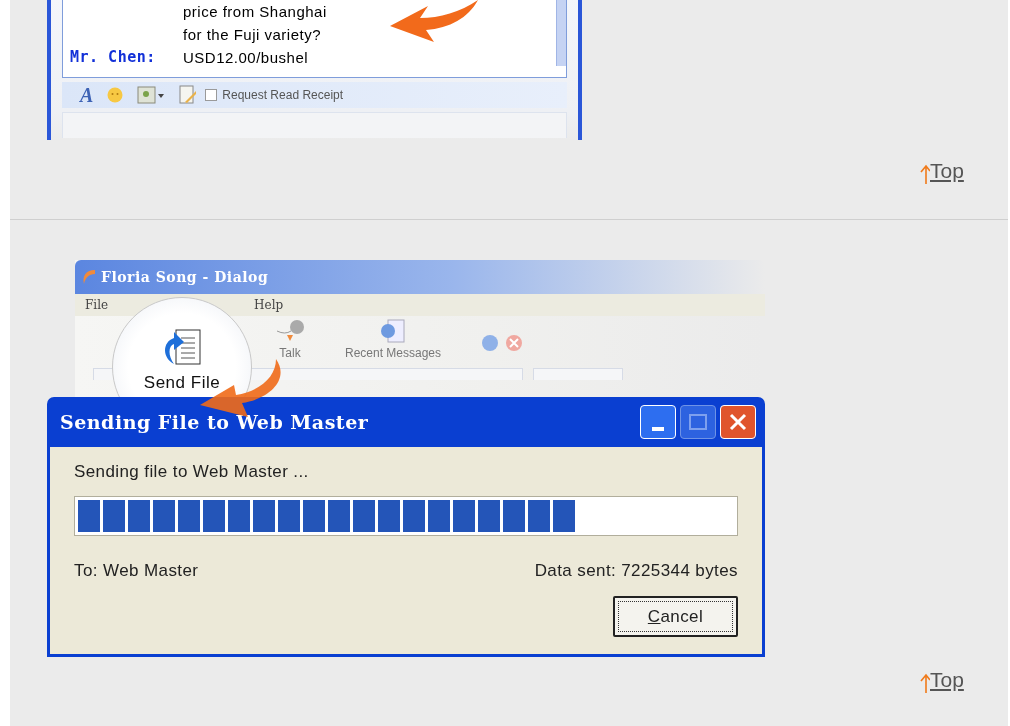  Describe the element at coordinates (269, 305) in the screenshot. I see `menu-item: Help` at that location.